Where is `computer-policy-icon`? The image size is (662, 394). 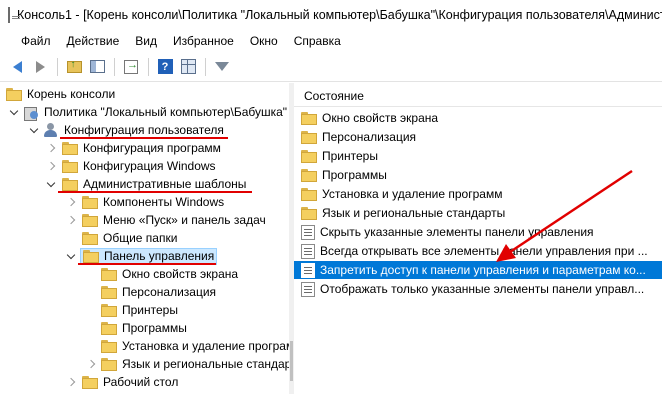
computer-policy-icon is located at coordinates (31, 113).